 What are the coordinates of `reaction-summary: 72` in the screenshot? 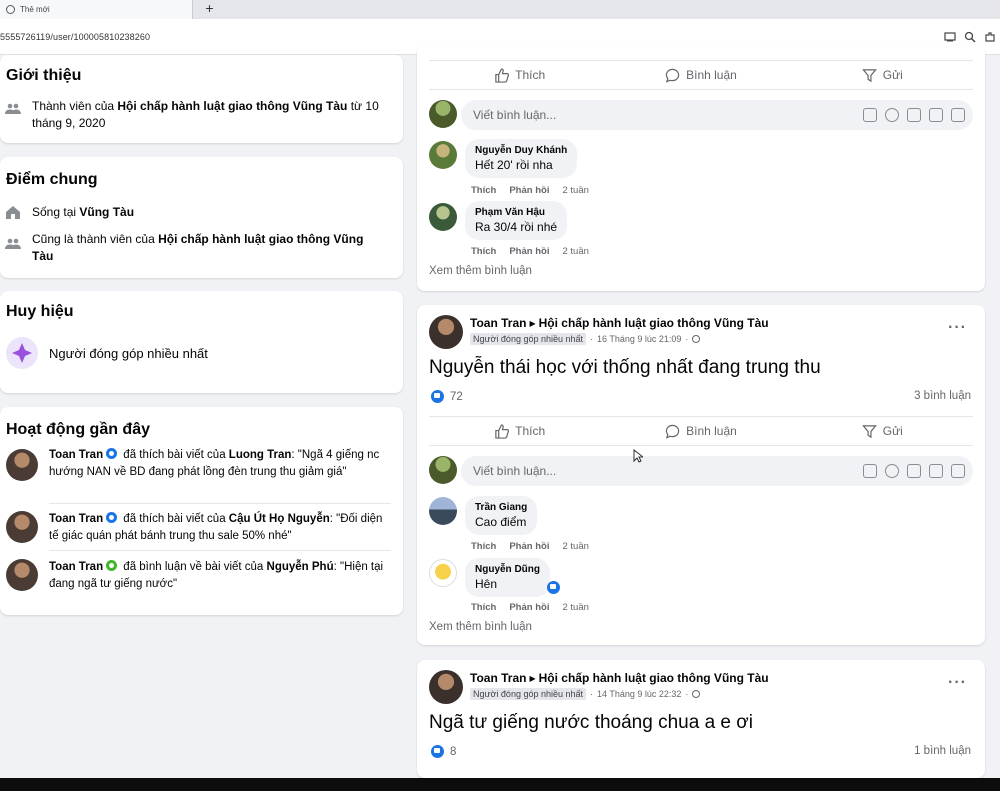 It's located at (447, 396).